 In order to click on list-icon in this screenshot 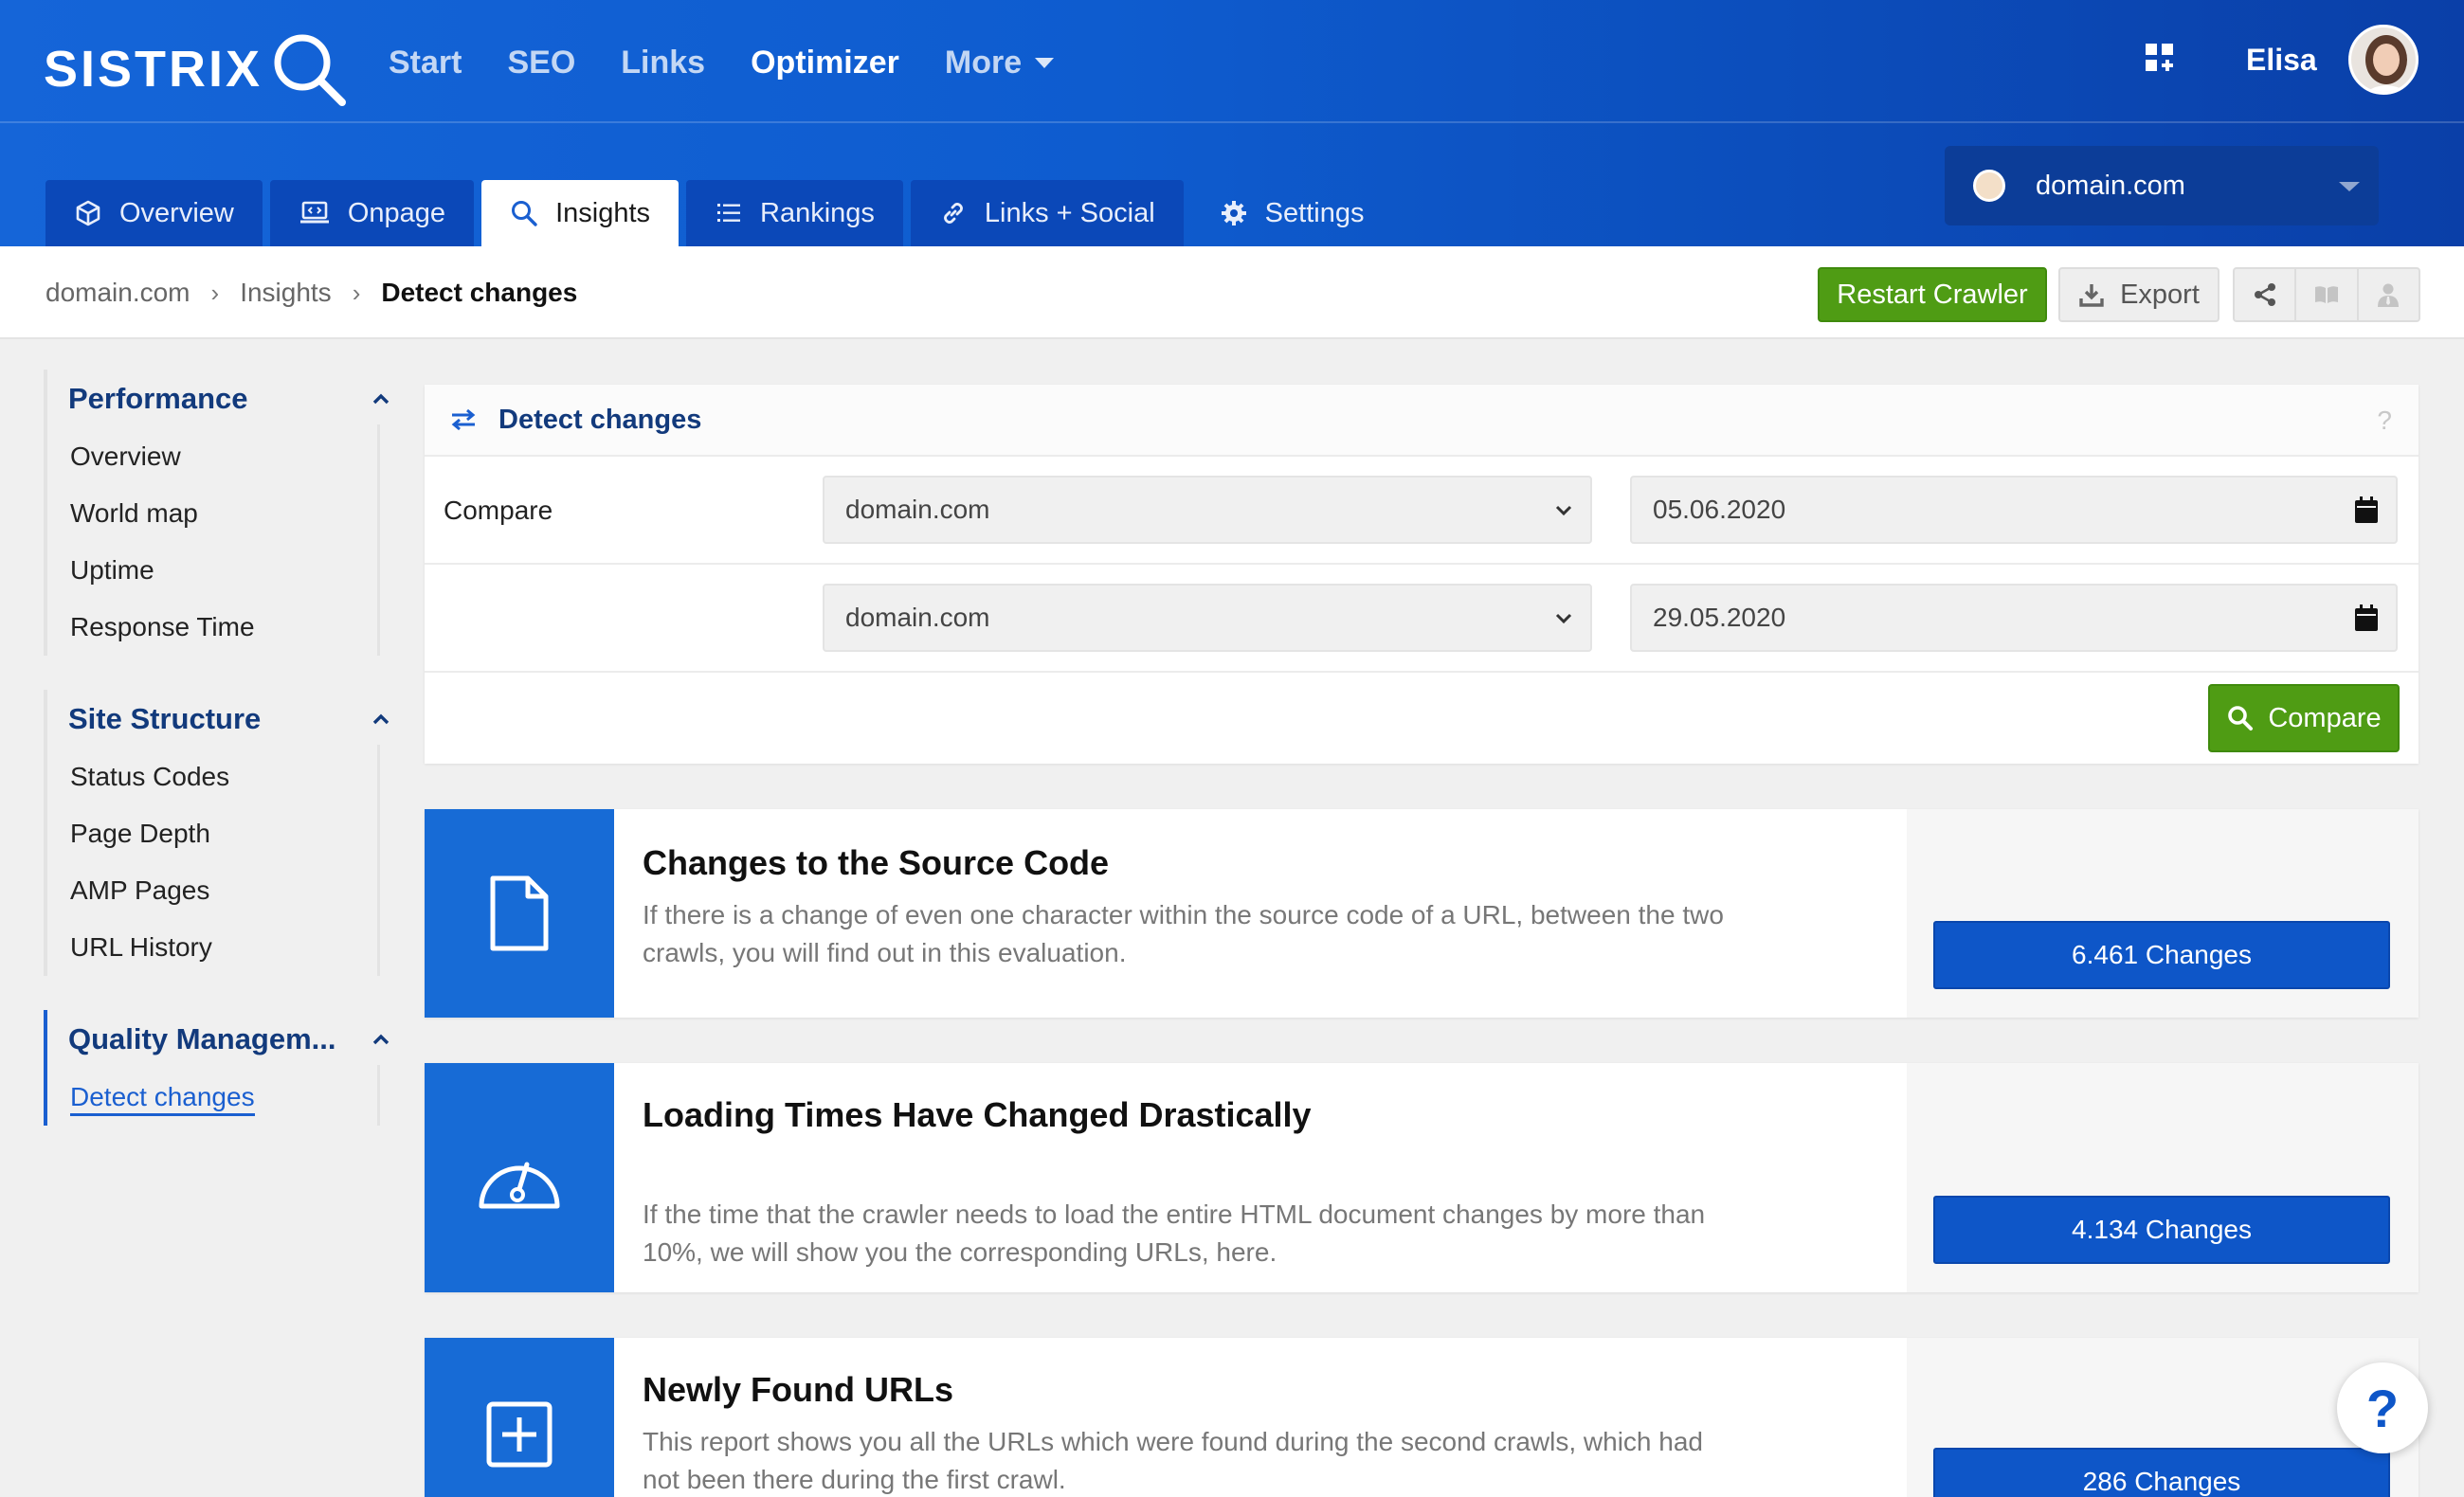, I will do `click(729, 213)`.